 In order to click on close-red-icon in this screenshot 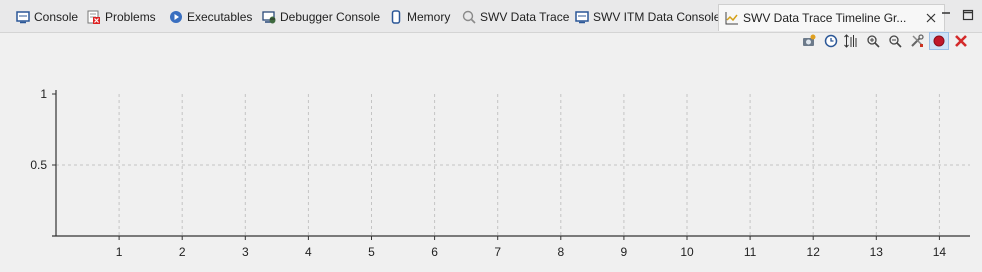, I will do `click(961, 41)`.